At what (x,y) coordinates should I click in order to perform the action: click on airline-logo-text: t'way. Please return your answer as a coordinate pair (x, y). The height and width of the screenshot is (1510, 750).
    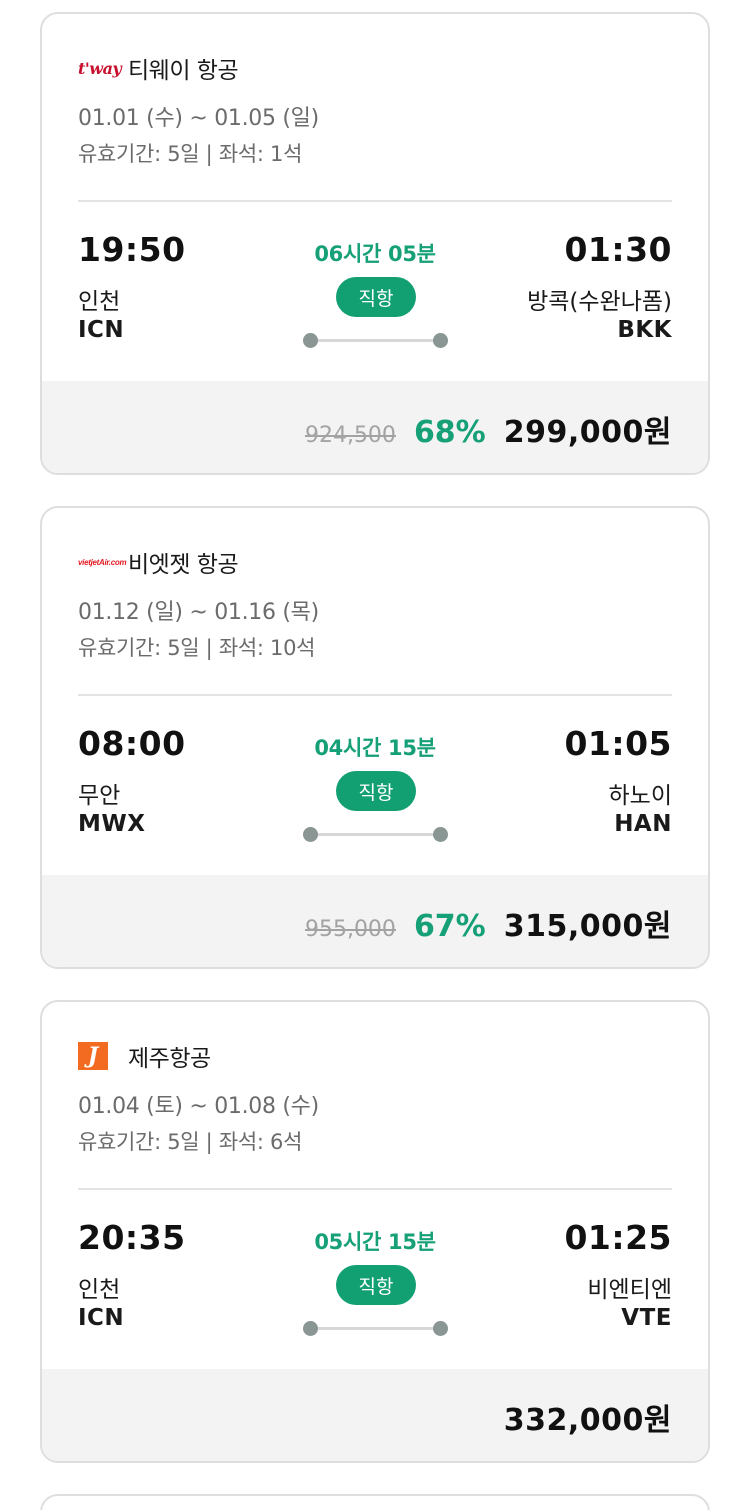
    Looking at the image, I should click on (100, 68).